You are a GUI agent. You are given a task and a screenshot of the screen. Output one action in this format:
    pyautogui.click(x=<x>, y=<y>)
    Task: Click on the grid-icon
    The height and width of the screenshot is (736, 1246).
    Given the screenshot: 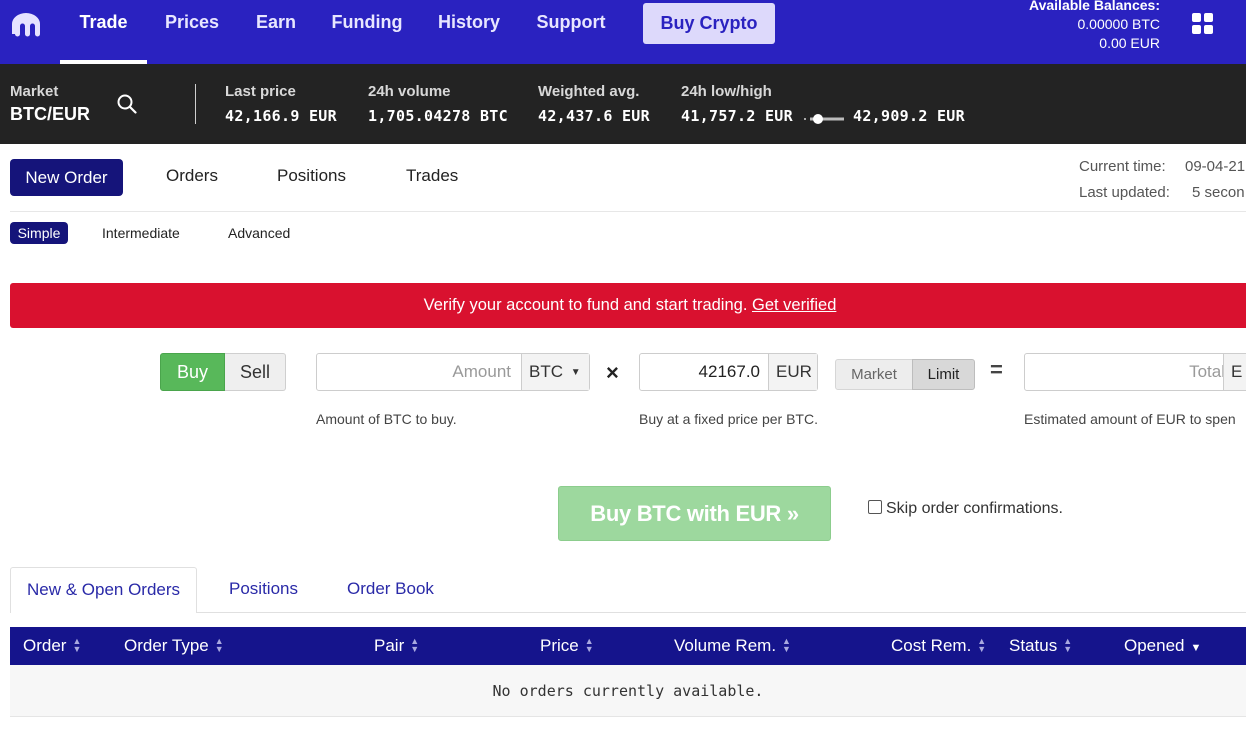 What is the action you would take?
    pyautogui.click(x=1202, y=23)
    